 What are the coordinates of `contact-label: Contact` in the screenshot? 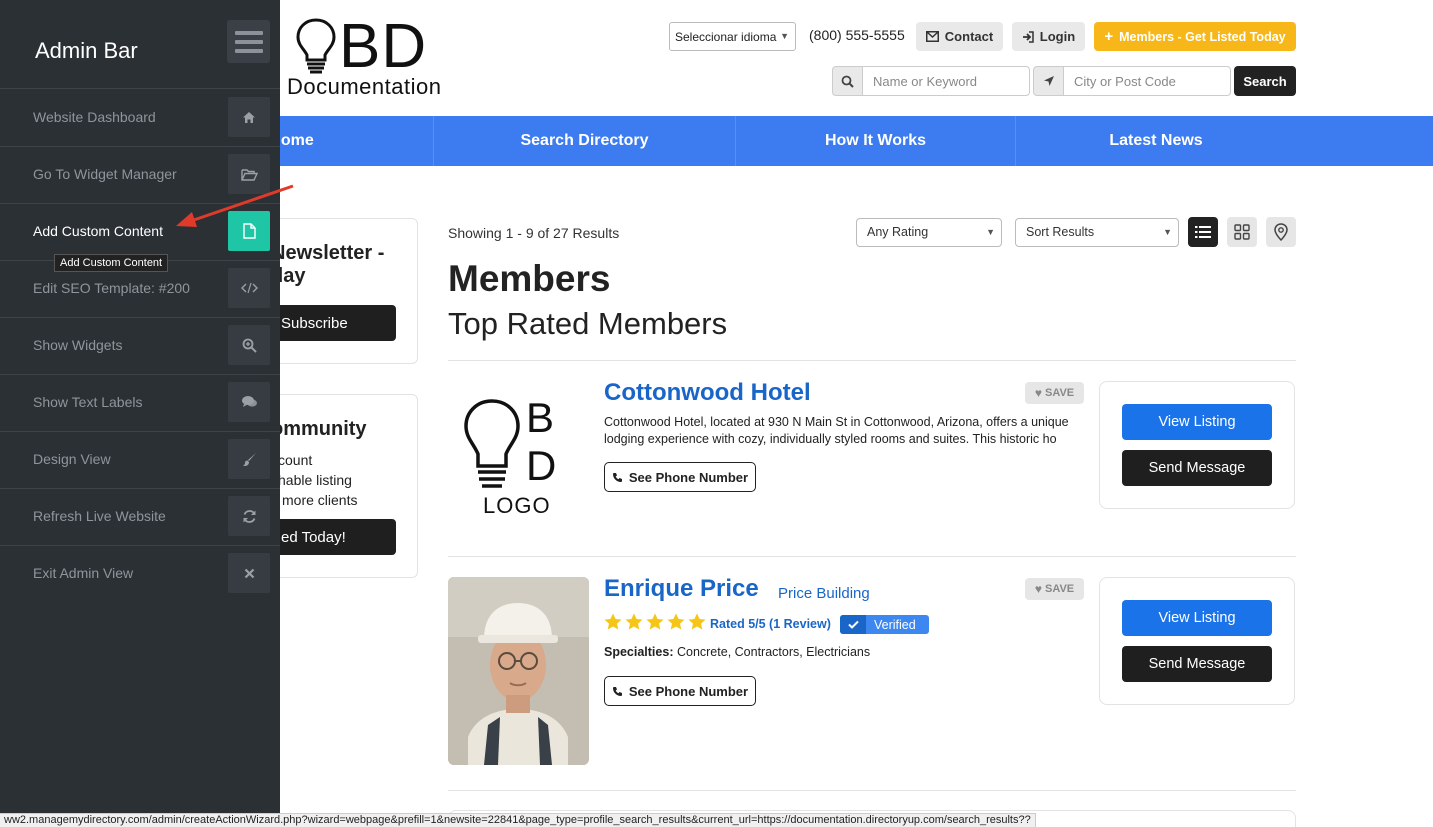 It's located at (969, 36).